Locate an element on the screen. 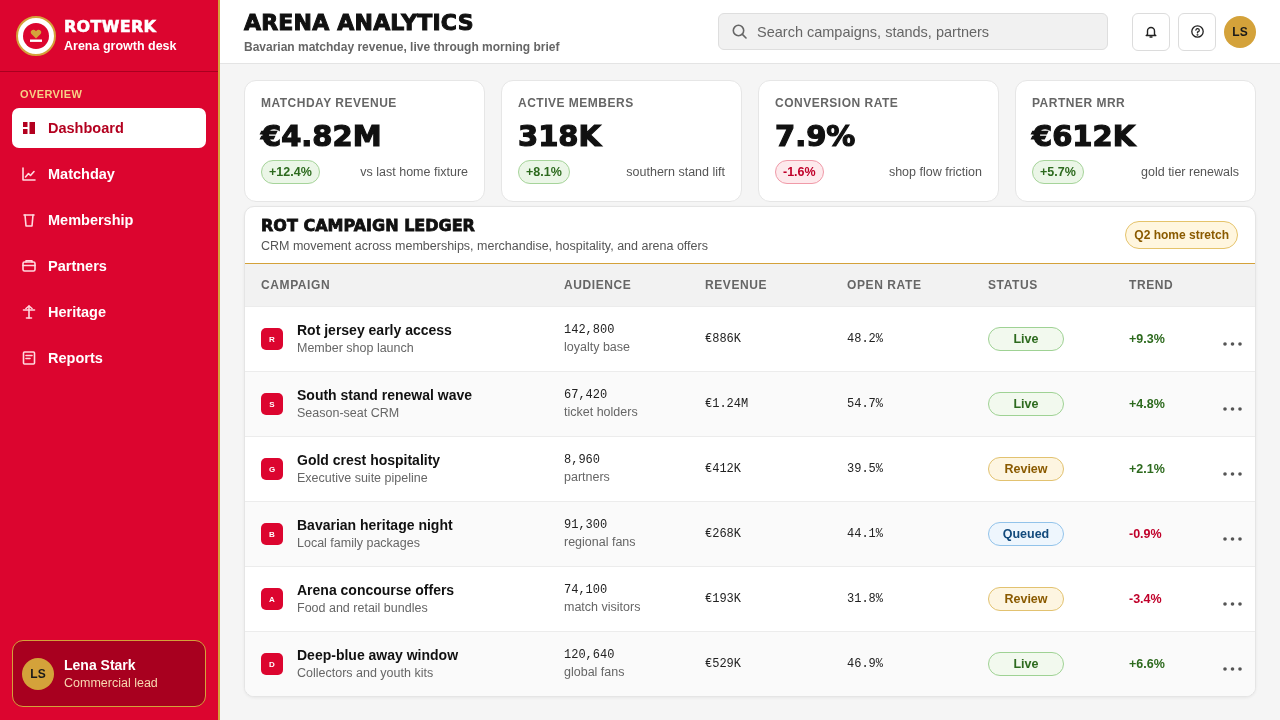  period-badge: Q2 home stretch is located at coordinates (1181, 235).